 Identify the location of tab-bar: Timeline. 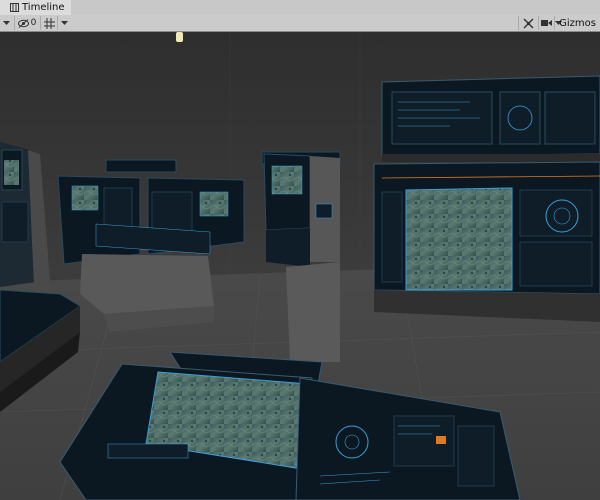
(300, 8).